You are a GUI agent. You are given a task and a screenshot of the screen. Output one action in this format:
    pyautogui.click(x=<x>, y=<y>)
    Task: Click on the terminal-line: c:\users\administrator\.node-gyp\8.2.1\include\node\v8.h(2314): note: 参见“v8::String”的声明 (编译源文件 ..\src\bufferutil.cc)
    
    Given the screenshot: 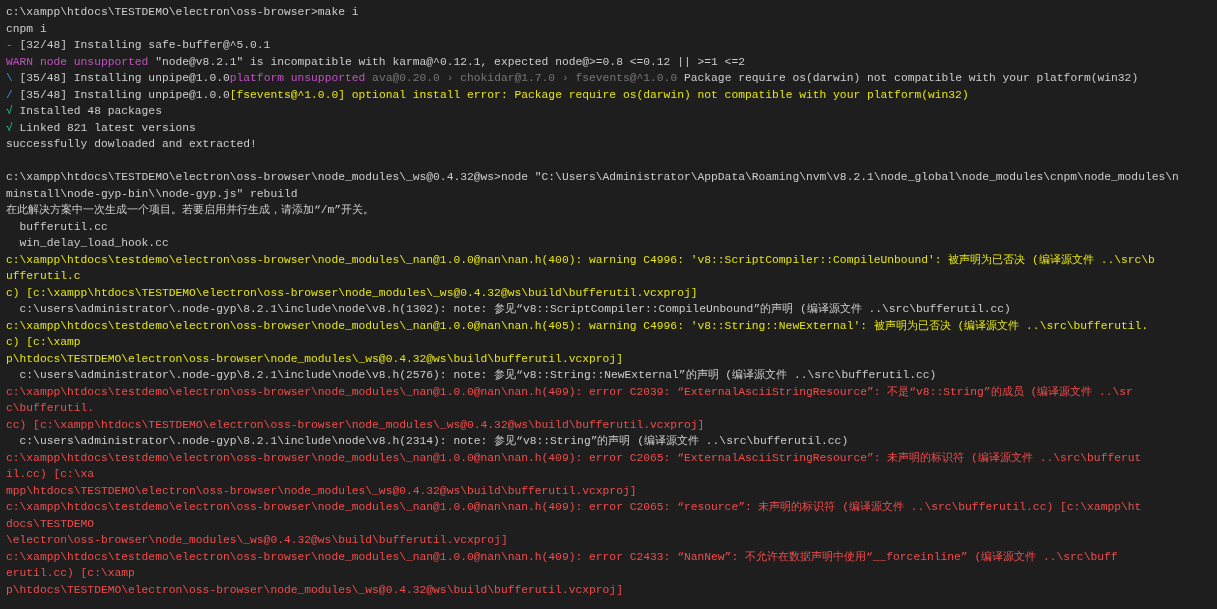 What is the action you would take?
    pyautogui.click(x=433, y=441)
    